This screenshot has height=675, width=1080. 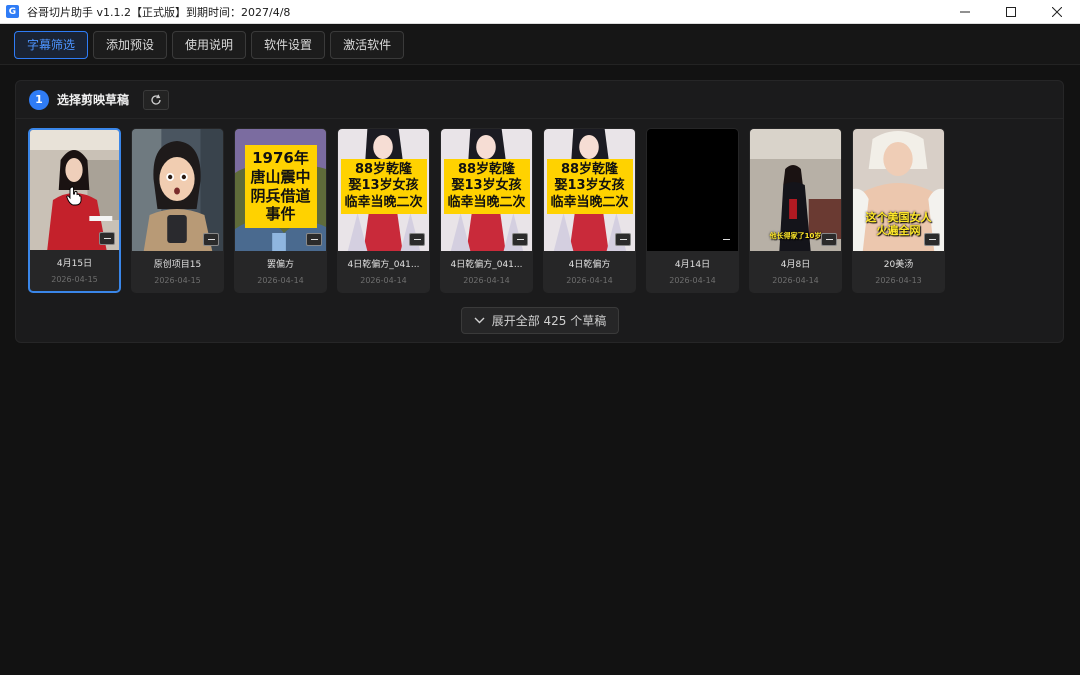 I want to click on panel-title: 选择剪映草稿, so click(x=93, y=100).